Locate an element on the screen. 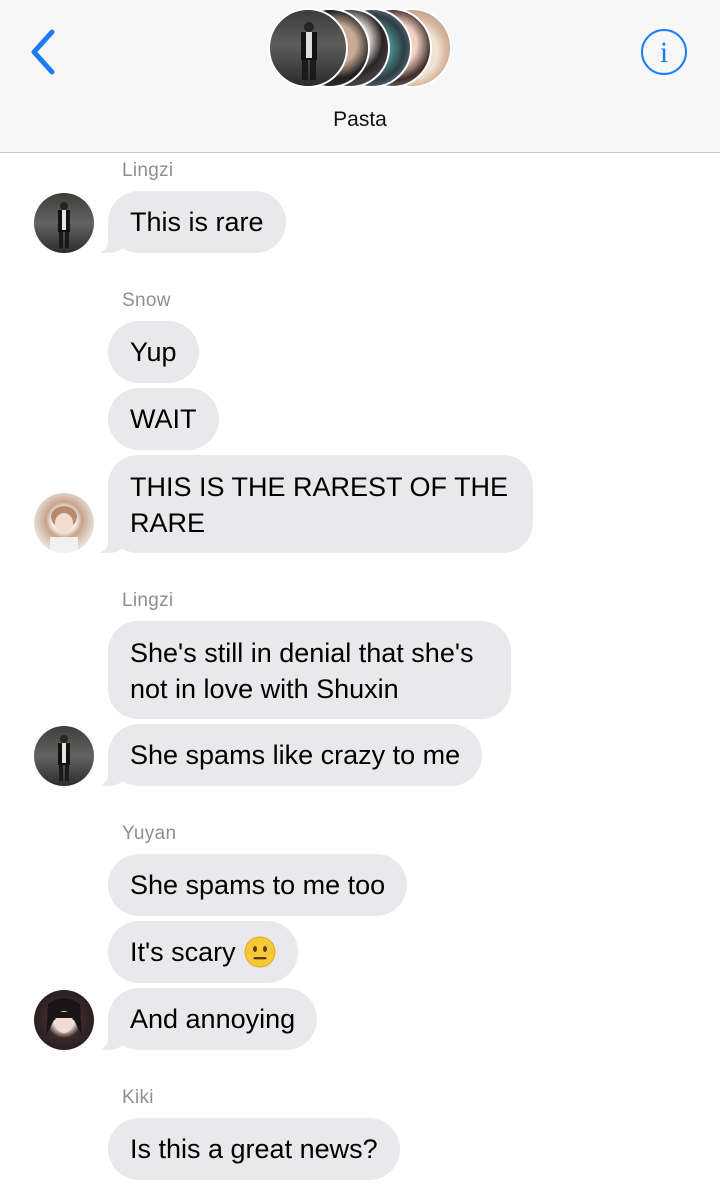 This screenshot has width=720, height=1184. message-bubble: Yup is located at coordinates (153, 352).